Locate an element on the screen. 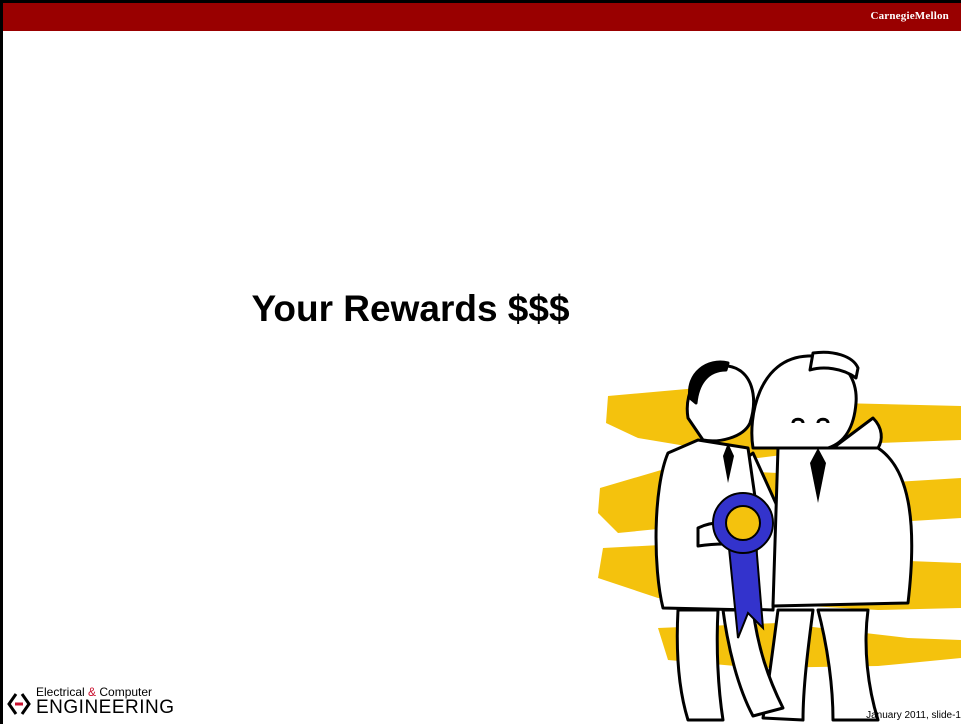 This screenshot has width=961, height=724. ece-brackets-logo-icon is located at coordinates (19, 704).